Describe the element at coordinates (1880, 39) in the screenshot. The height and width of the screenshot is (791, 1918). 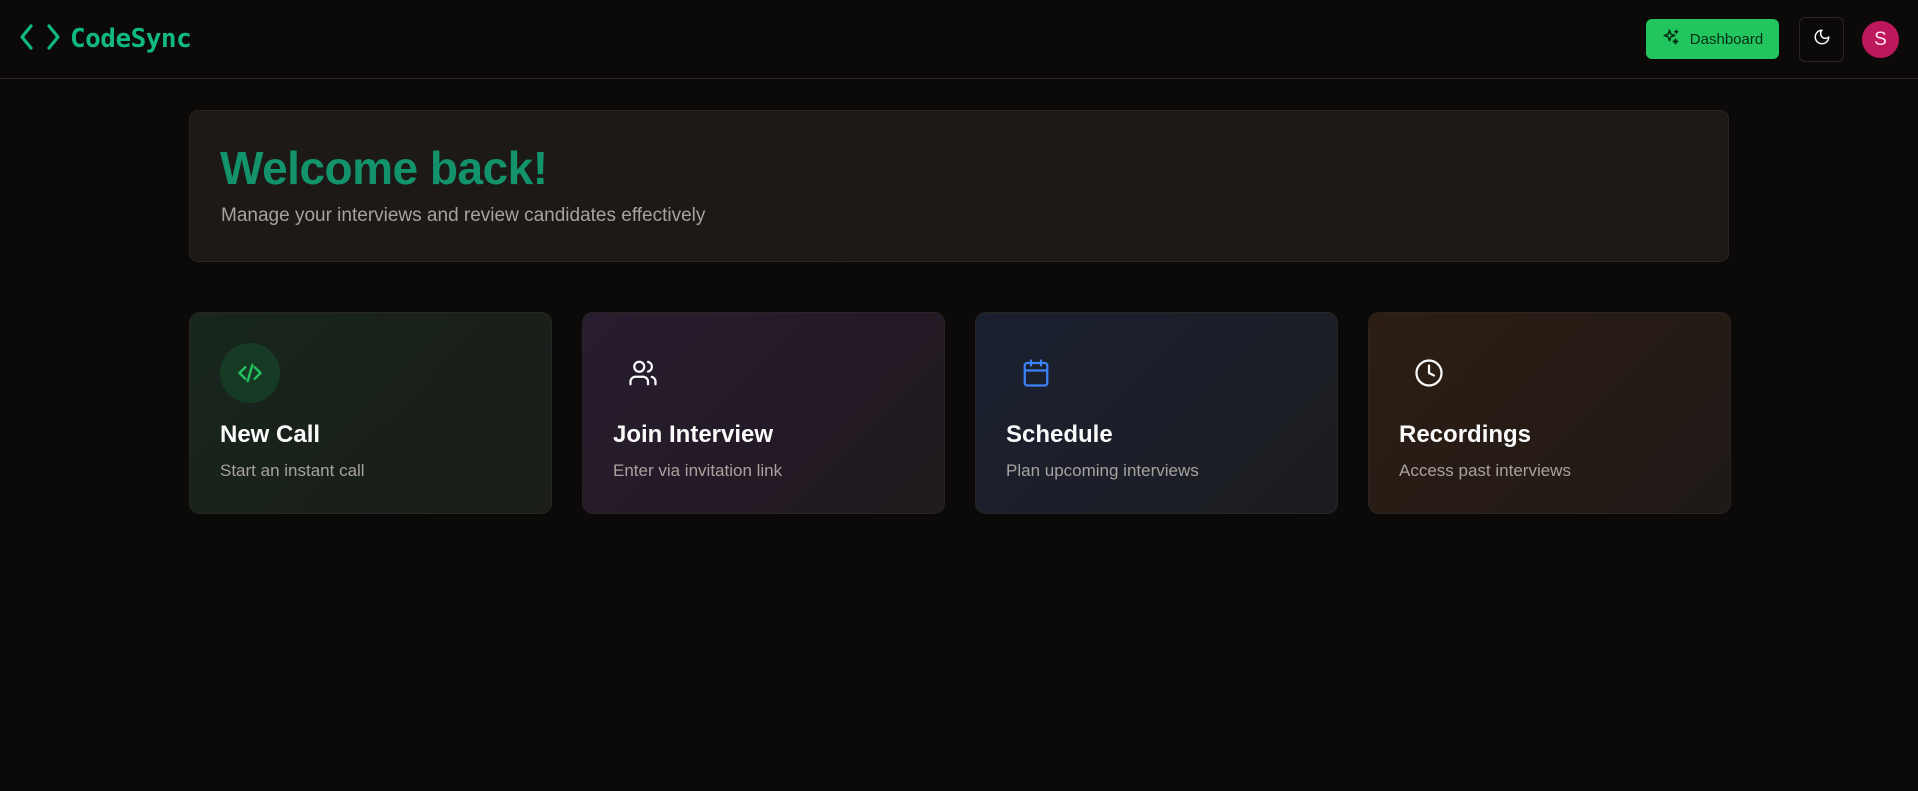
I see `user-avatar: S` at that location.